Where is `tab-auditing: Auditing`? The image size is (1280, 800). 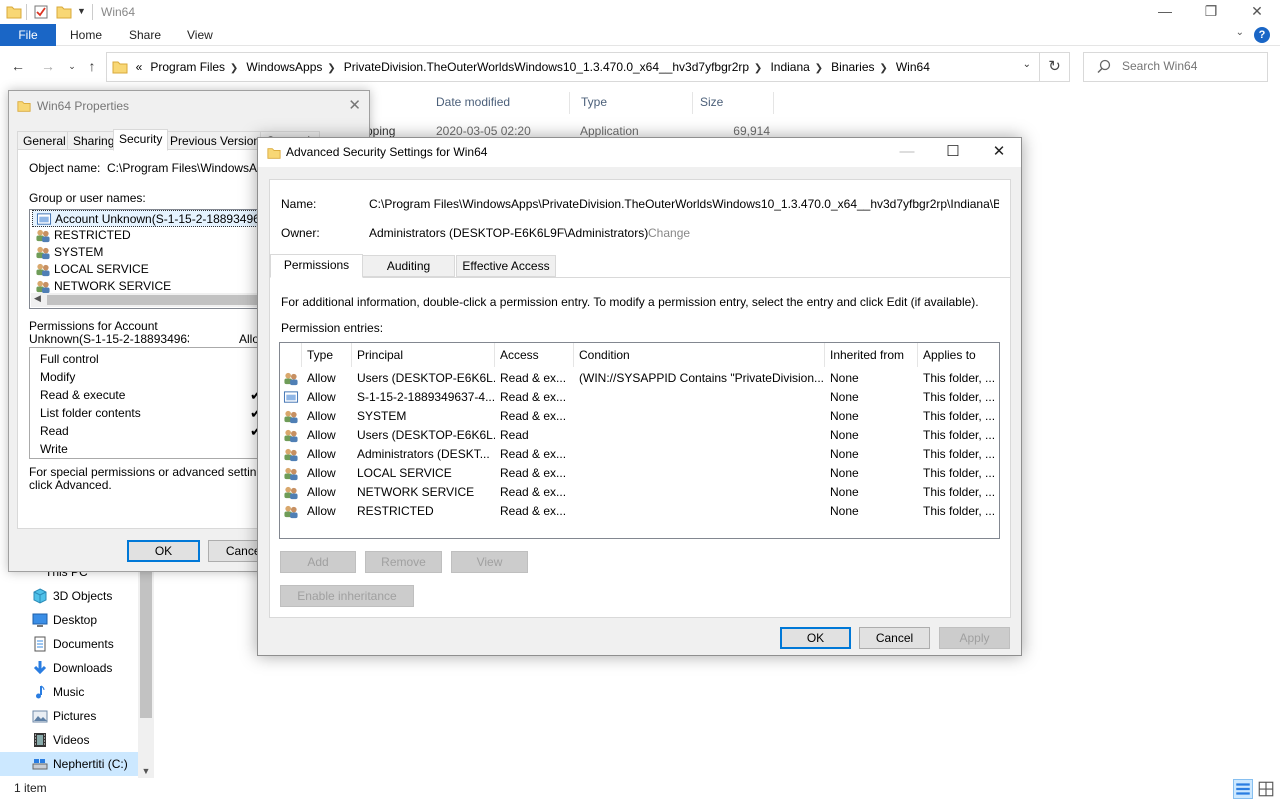 tab-auditing: Auditing is located at coordinates (408, 266).